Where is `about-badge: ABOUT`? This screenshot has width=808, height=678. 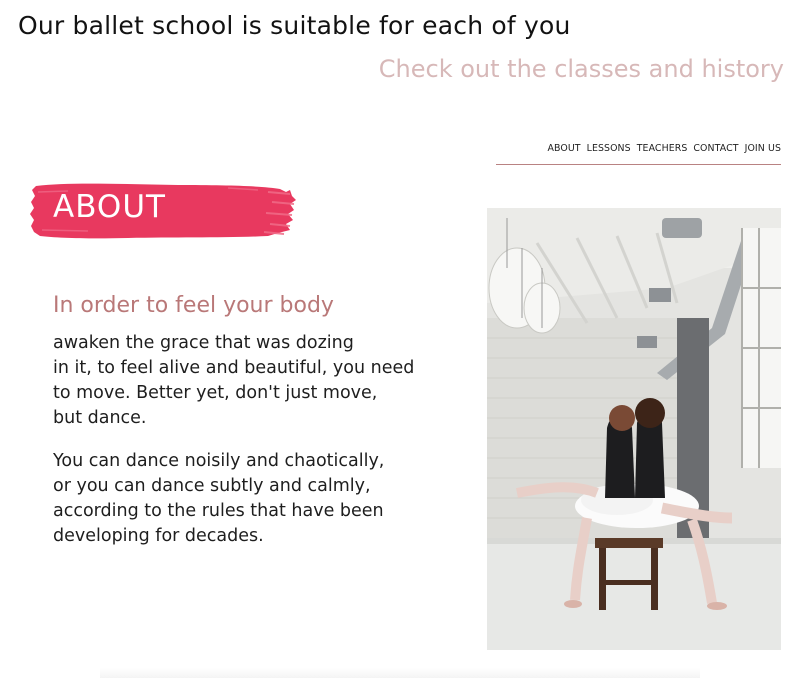
about-badge: ABOUT is located at coordinates (163, 212).